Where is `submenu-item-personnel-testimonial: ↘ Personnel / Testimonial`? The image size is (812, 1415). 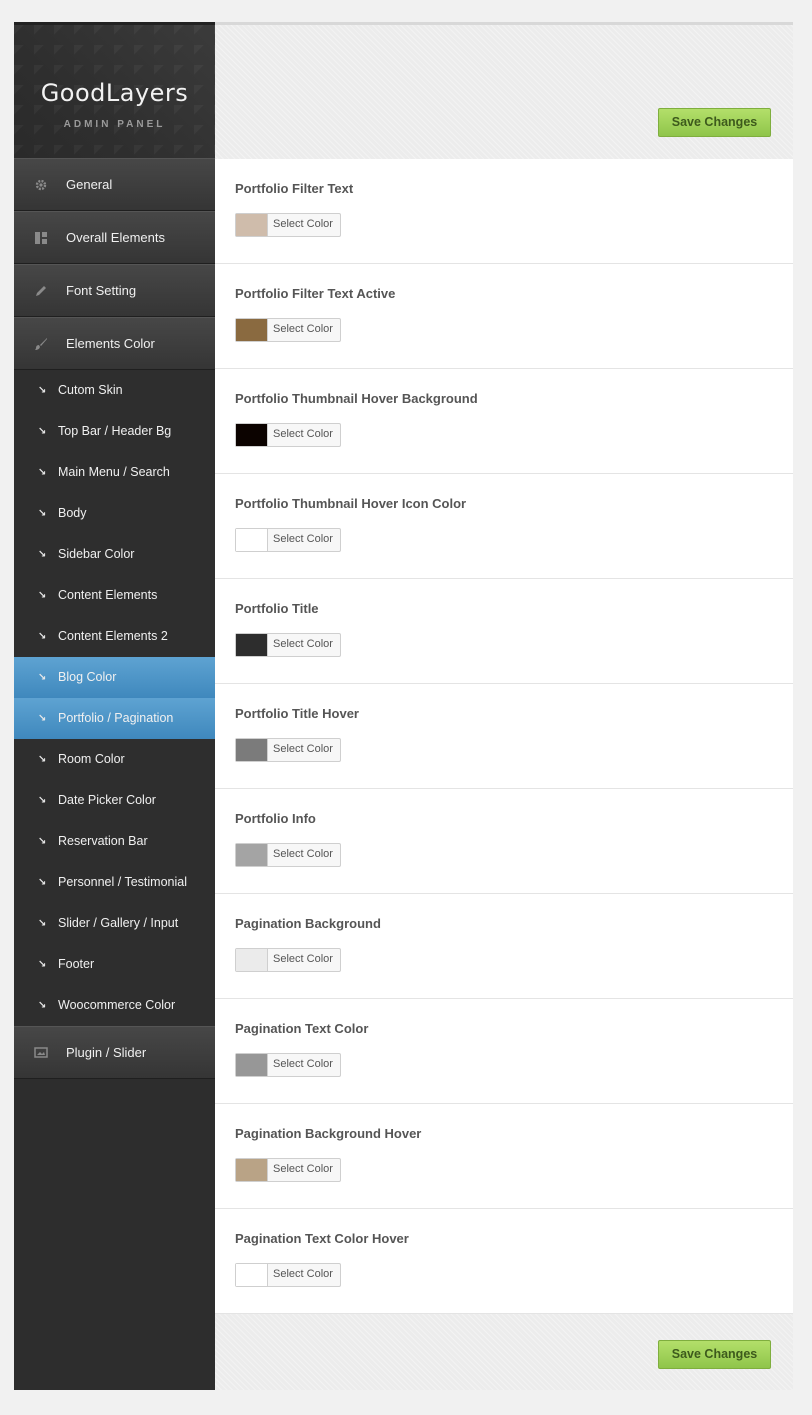
submenu-item-personnel-testimonial: ↘ Personnel / Testimonial is located at coordinates (114, 882).